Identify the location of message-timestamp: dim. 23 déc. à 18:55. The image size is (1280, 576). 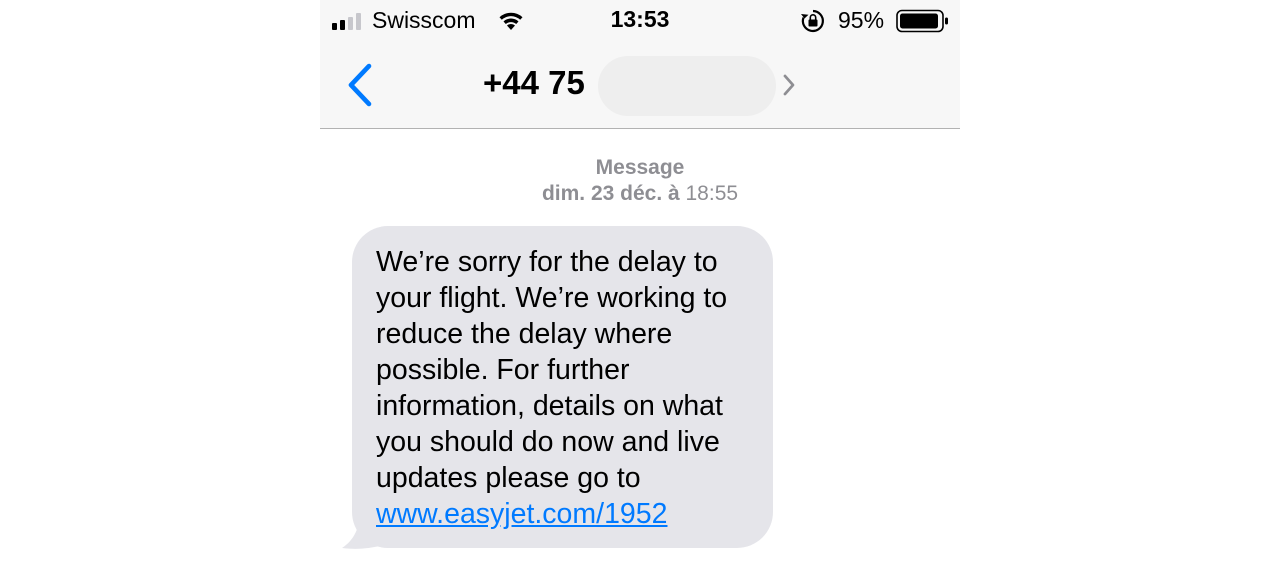
(640, 194).